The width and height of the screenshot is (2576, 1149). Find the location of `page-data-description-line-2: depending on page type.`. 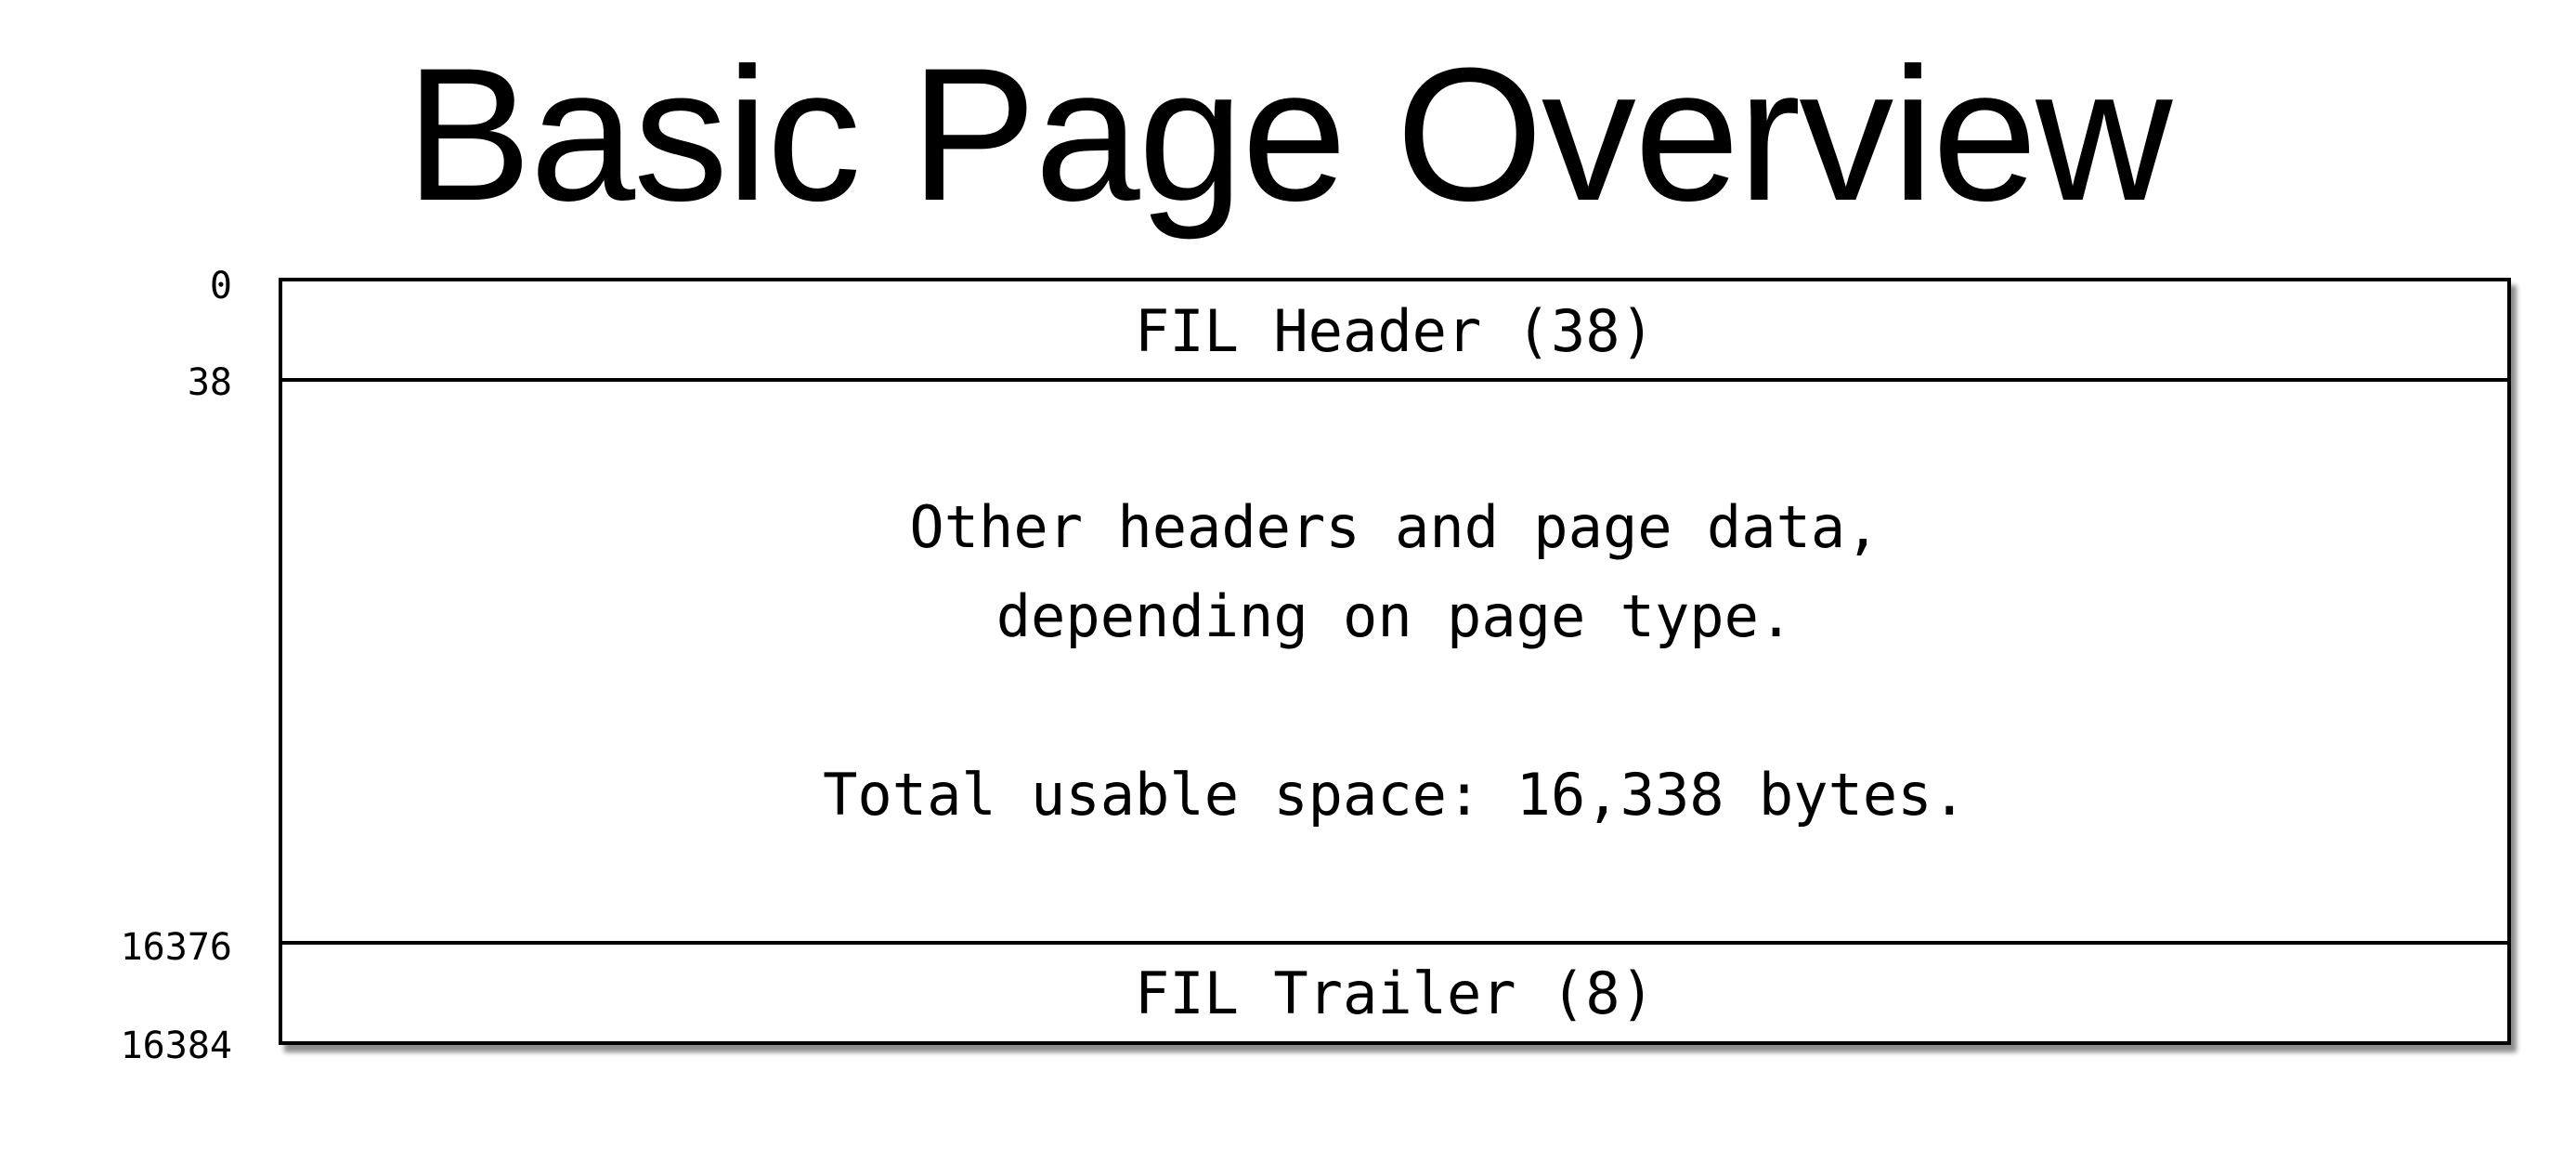

page-data-description-line-2: depending on page type. is located at coordinates (1394, 616).